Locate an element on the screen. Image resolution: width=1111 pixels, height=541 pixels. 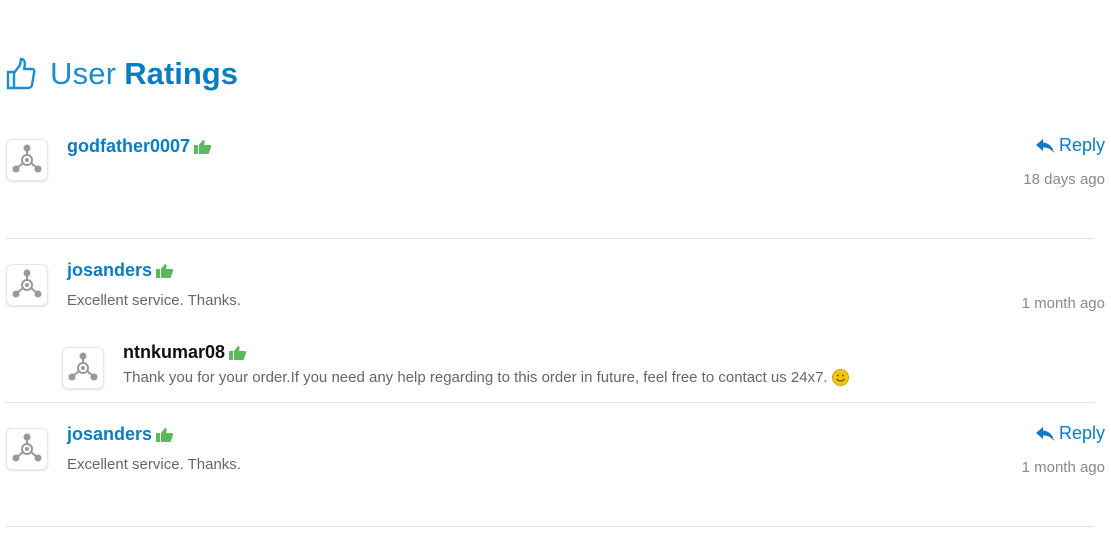
reply-username-text: ntnkumar08 is located at coordinates (174, 352).